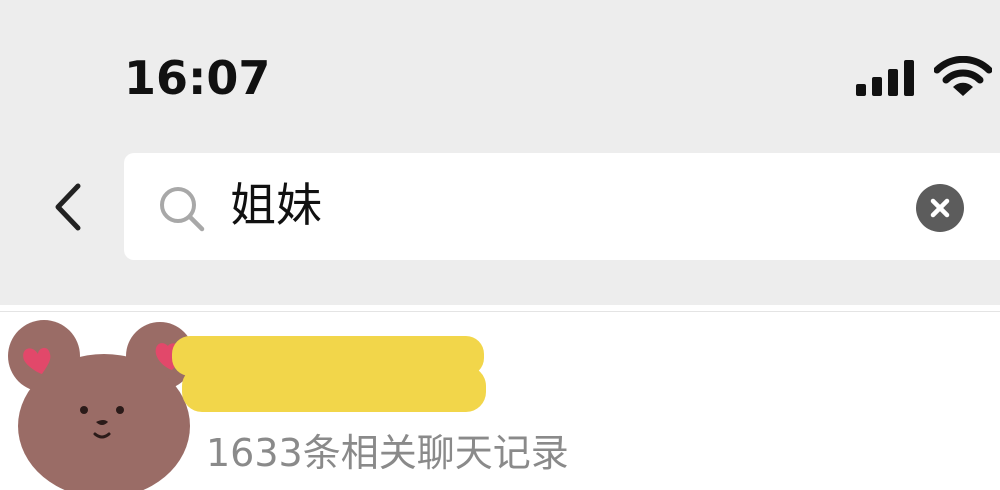 The image size is (1000, 490). Describe the element at coordinates (387, 453) in the screenshot. I see `result-meta: 1633条相关聊天记录` at that location.